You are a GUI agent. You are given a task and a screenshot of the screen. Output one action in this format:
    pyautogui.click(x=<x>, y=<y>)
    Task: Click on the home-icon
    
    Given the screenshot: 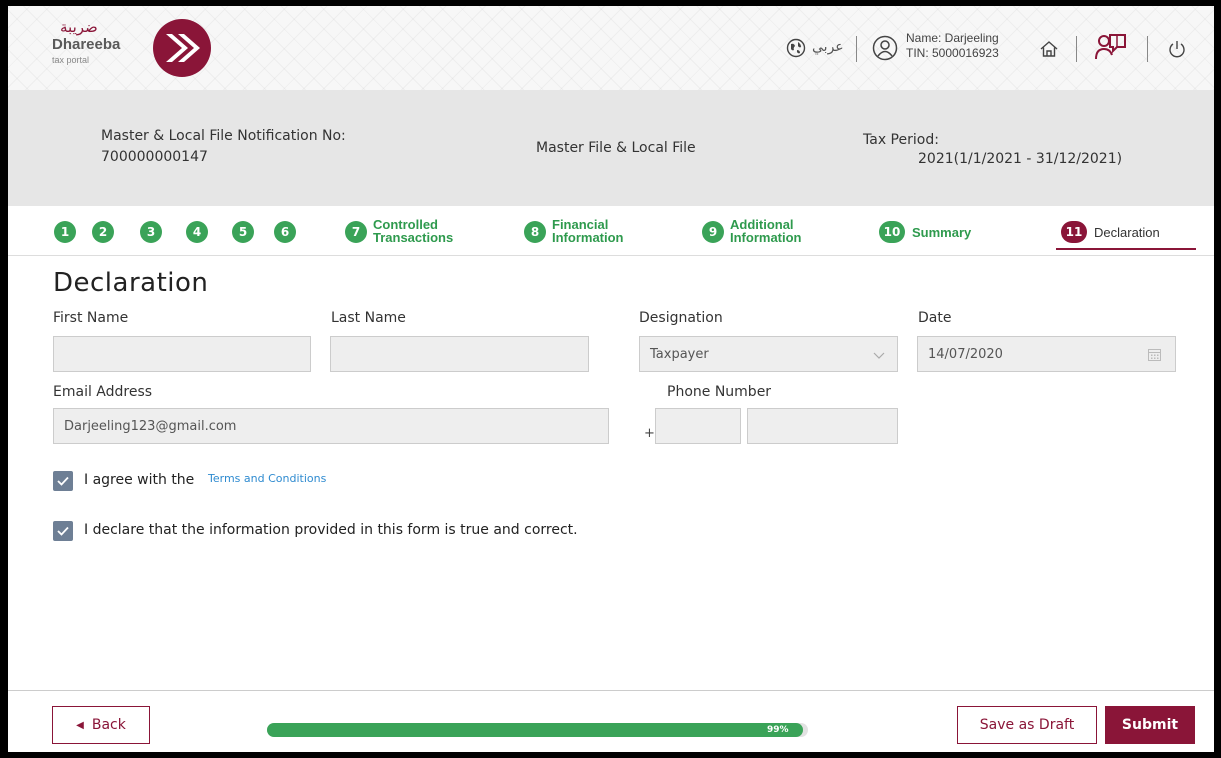 What is the action you would take?
    pyautogui.click(x=1049, y=49)
    